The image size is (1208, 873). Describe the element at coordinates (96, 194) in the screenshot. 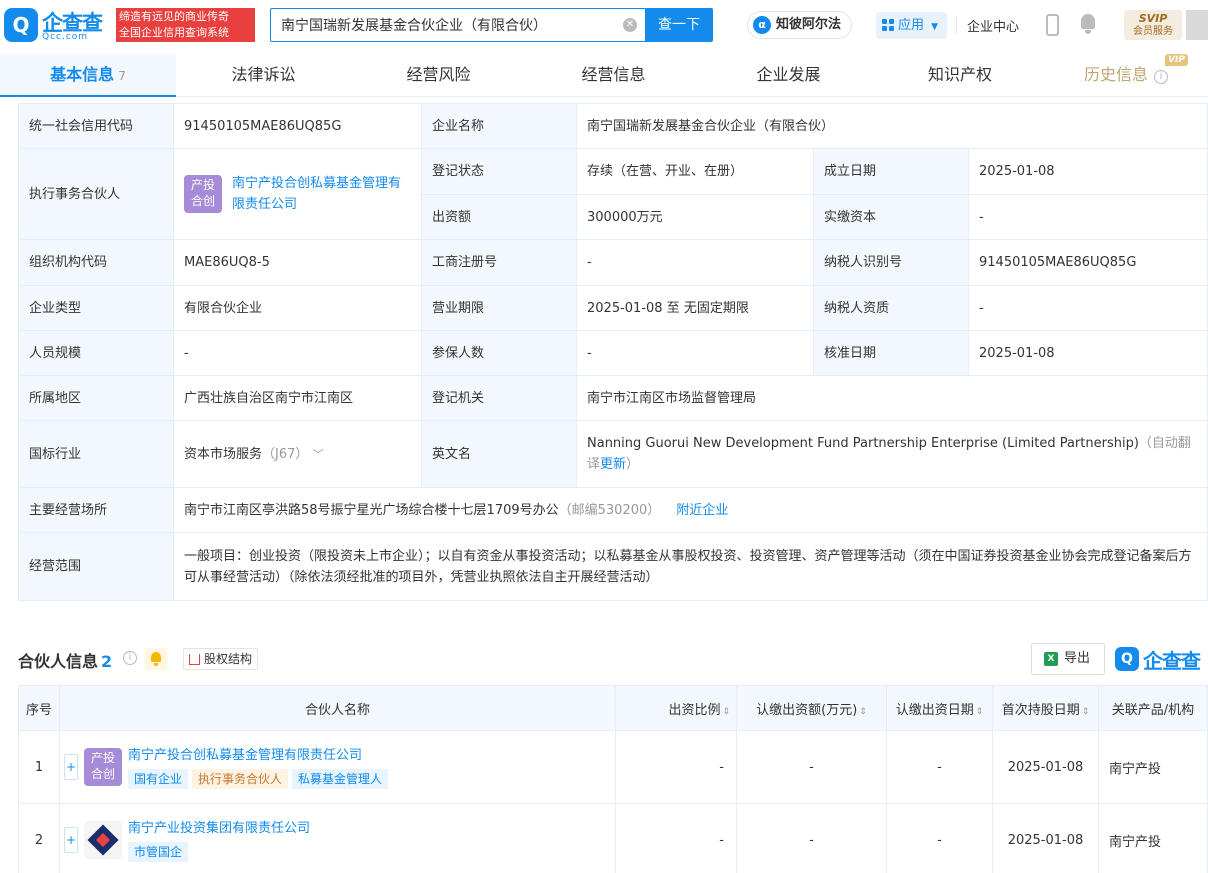

I see `field-label: 执行事务合伙人` at that location.